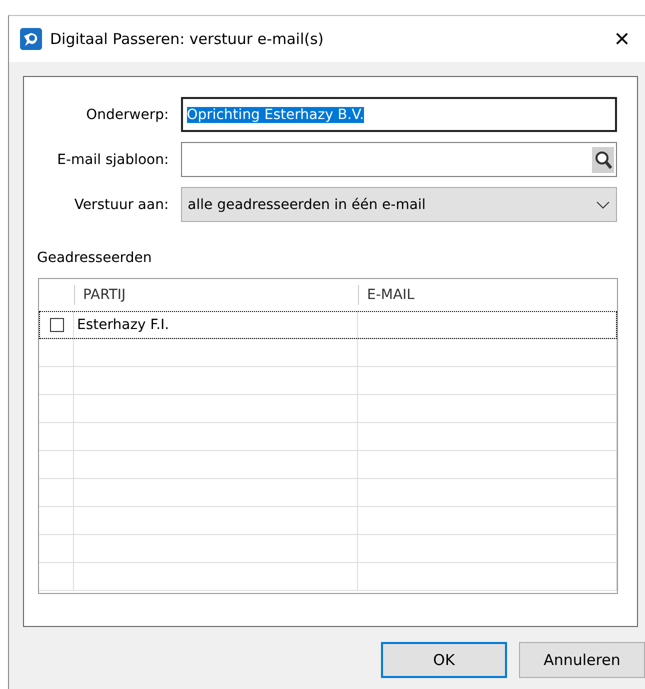 This screenshot has height=689, width=645. I want to click on section-title: Geadresseerden, so click(95, 258).